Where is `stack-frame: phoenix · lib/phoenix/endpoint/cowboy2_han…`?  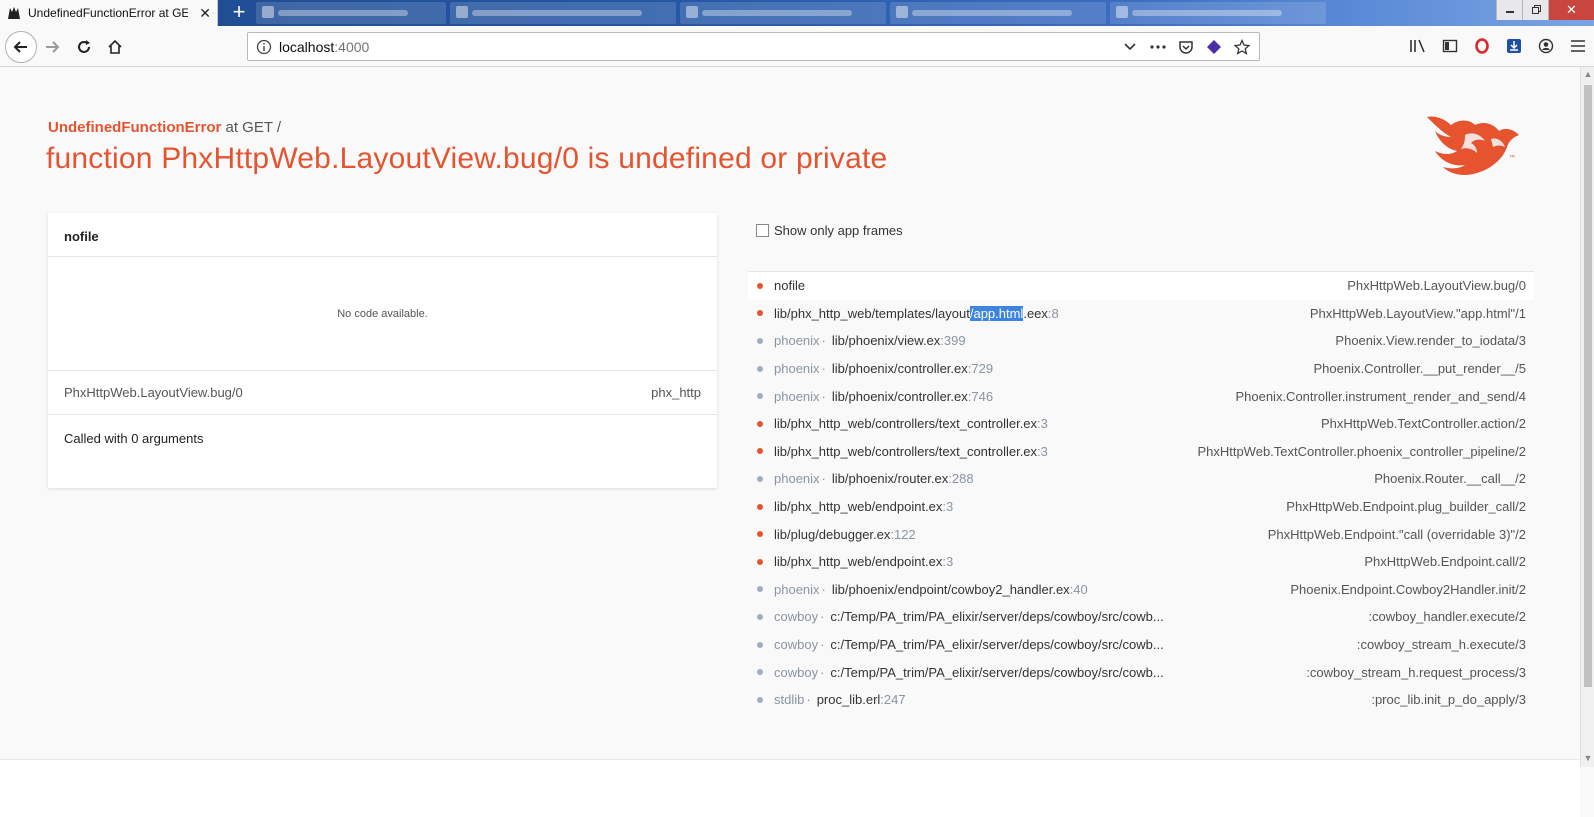 stack-frame: phoenix · lib/phoenix/endpoint/cowboy2_han… is located at coordinates (1141, 590).